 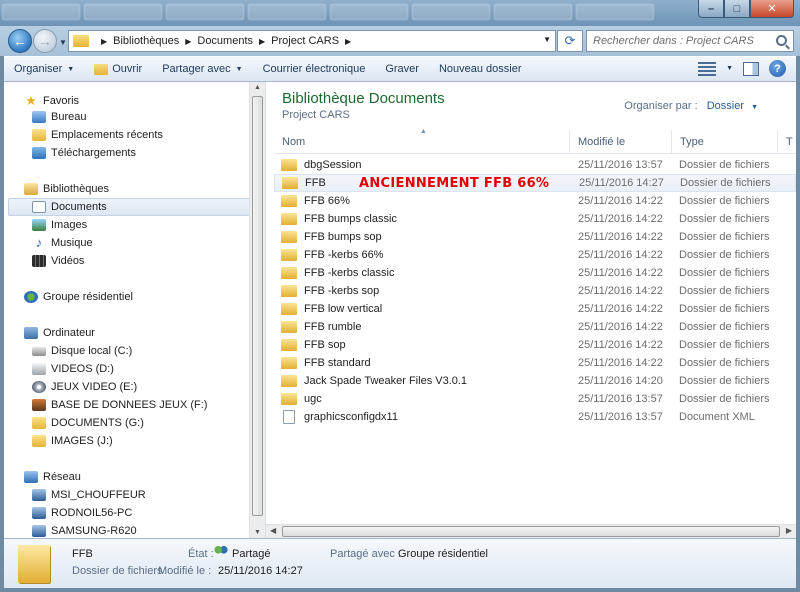 I want to click on burn-button: Graver, so click(x=402, y=69).